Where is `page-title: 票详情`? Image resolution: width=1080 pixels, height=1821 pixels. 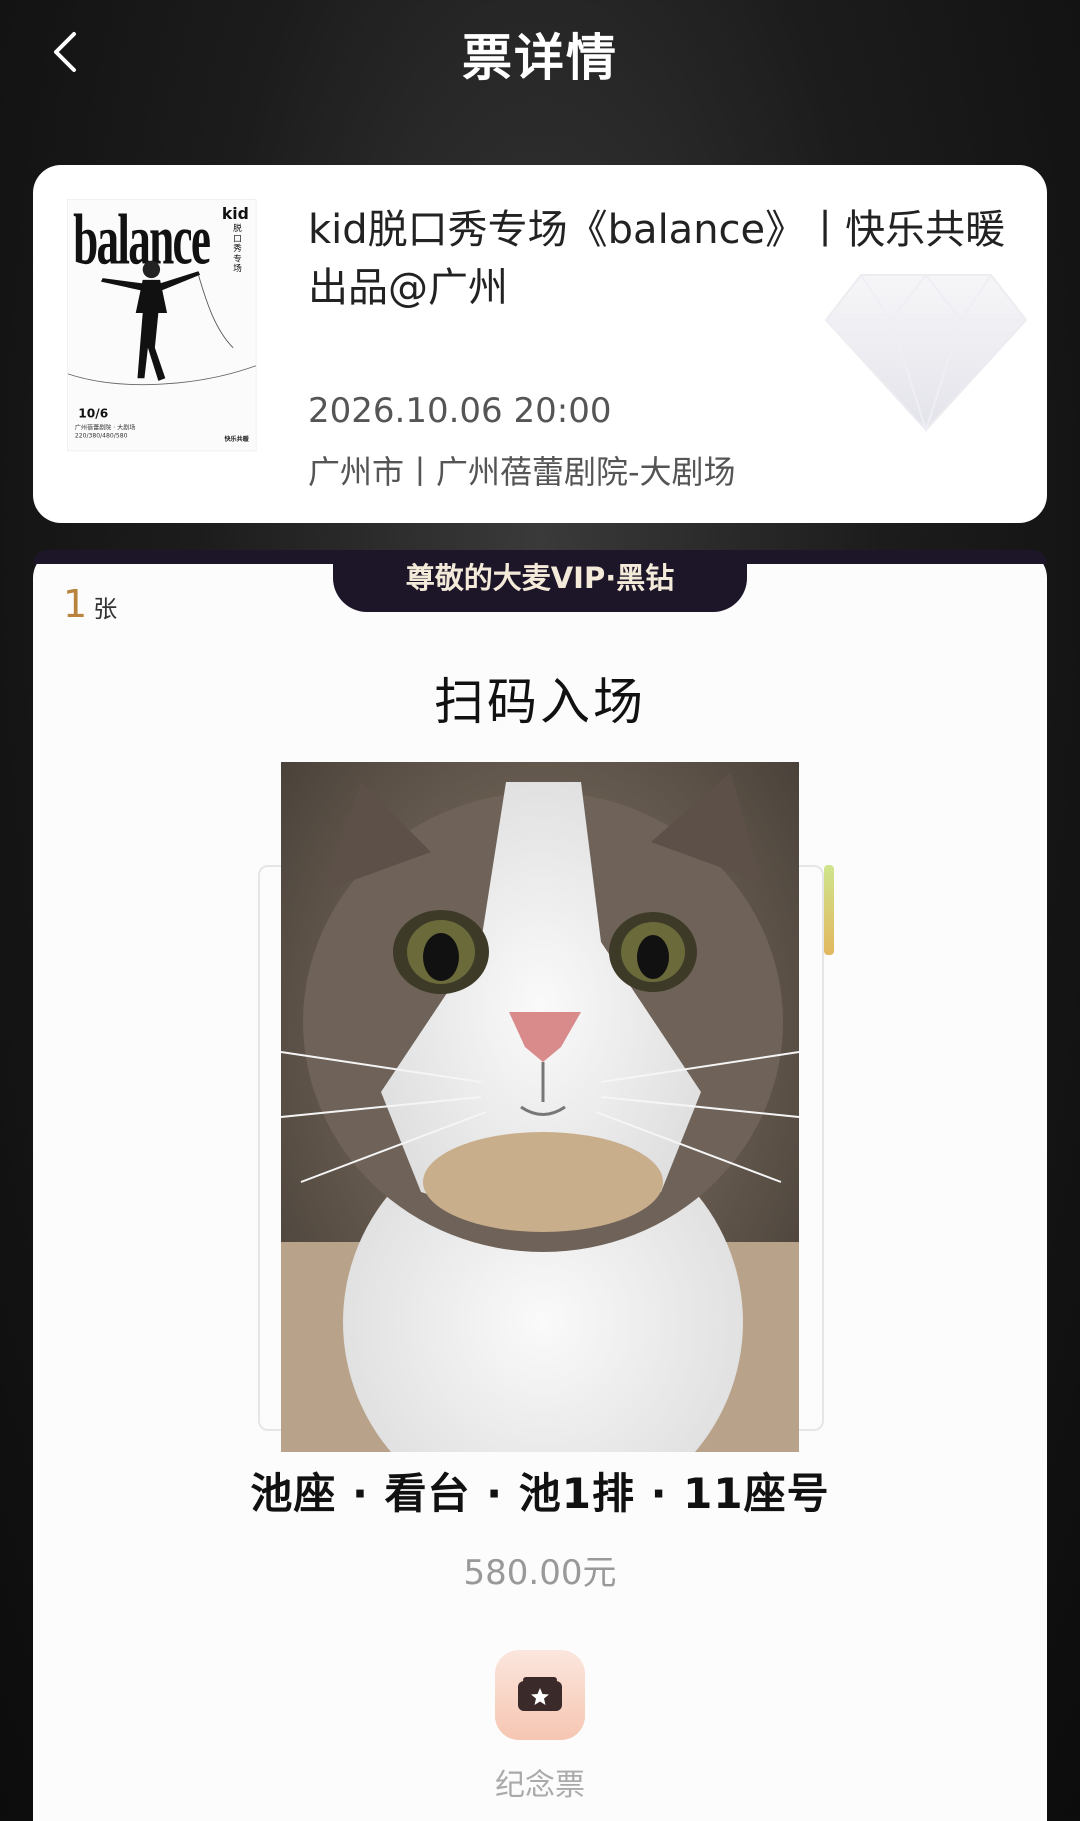 page-title: 票详情 is located at coordinates (540, 58).